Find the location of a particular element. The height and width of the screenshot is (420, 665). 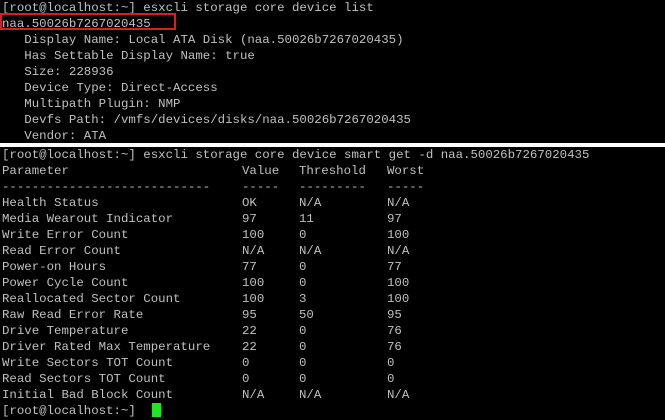

detail-settable-name: Has Settable Display Name: true is located at coordinates (128, 56).